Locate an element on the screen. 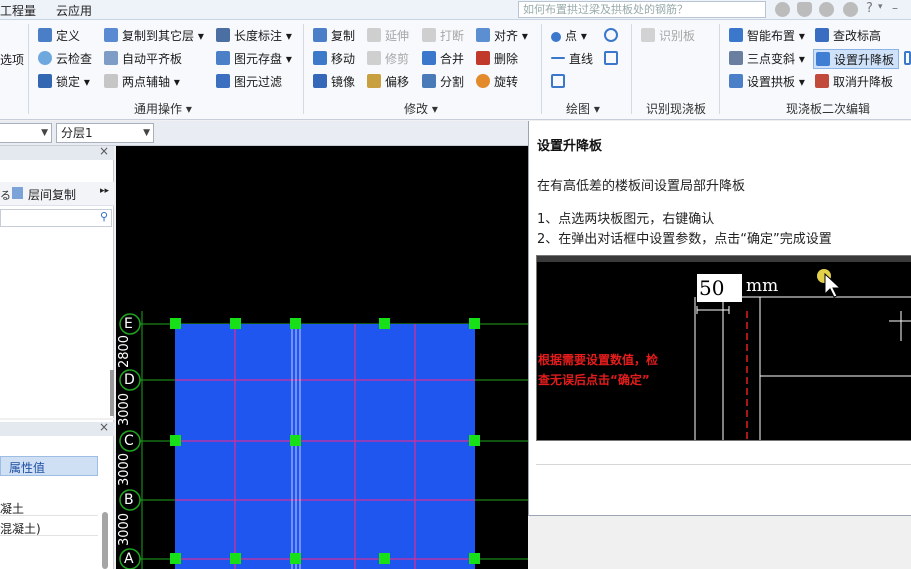 This screenshot has height=569, width=911. element-filter-button: 图元过滤 is located at coordinates (249, 82).